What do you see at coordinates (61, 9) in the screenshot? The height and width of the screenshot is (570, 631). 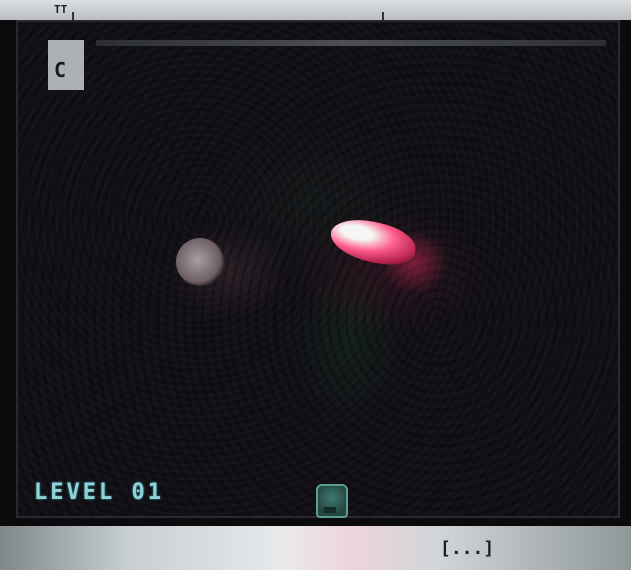 I see `top-strip-text: TT` at bounding box center [61, 9].